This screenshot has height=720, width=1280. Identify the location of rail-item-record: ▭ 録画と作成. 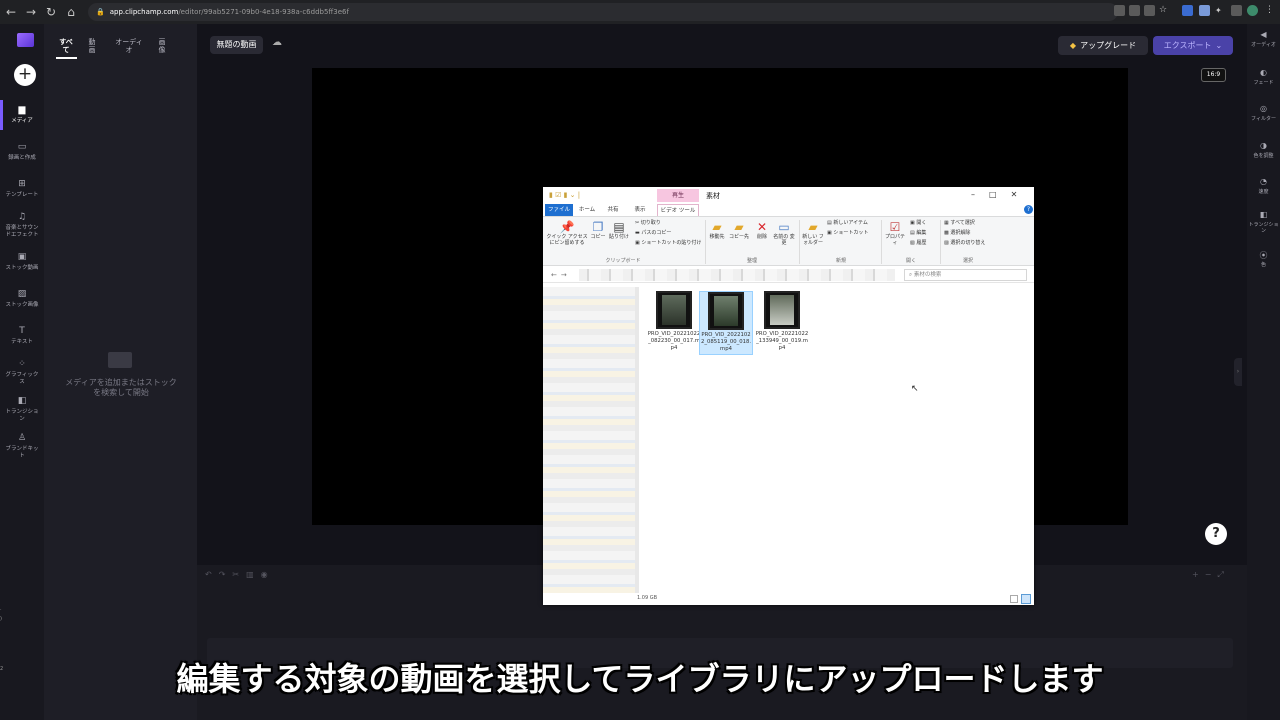
(22, 152).